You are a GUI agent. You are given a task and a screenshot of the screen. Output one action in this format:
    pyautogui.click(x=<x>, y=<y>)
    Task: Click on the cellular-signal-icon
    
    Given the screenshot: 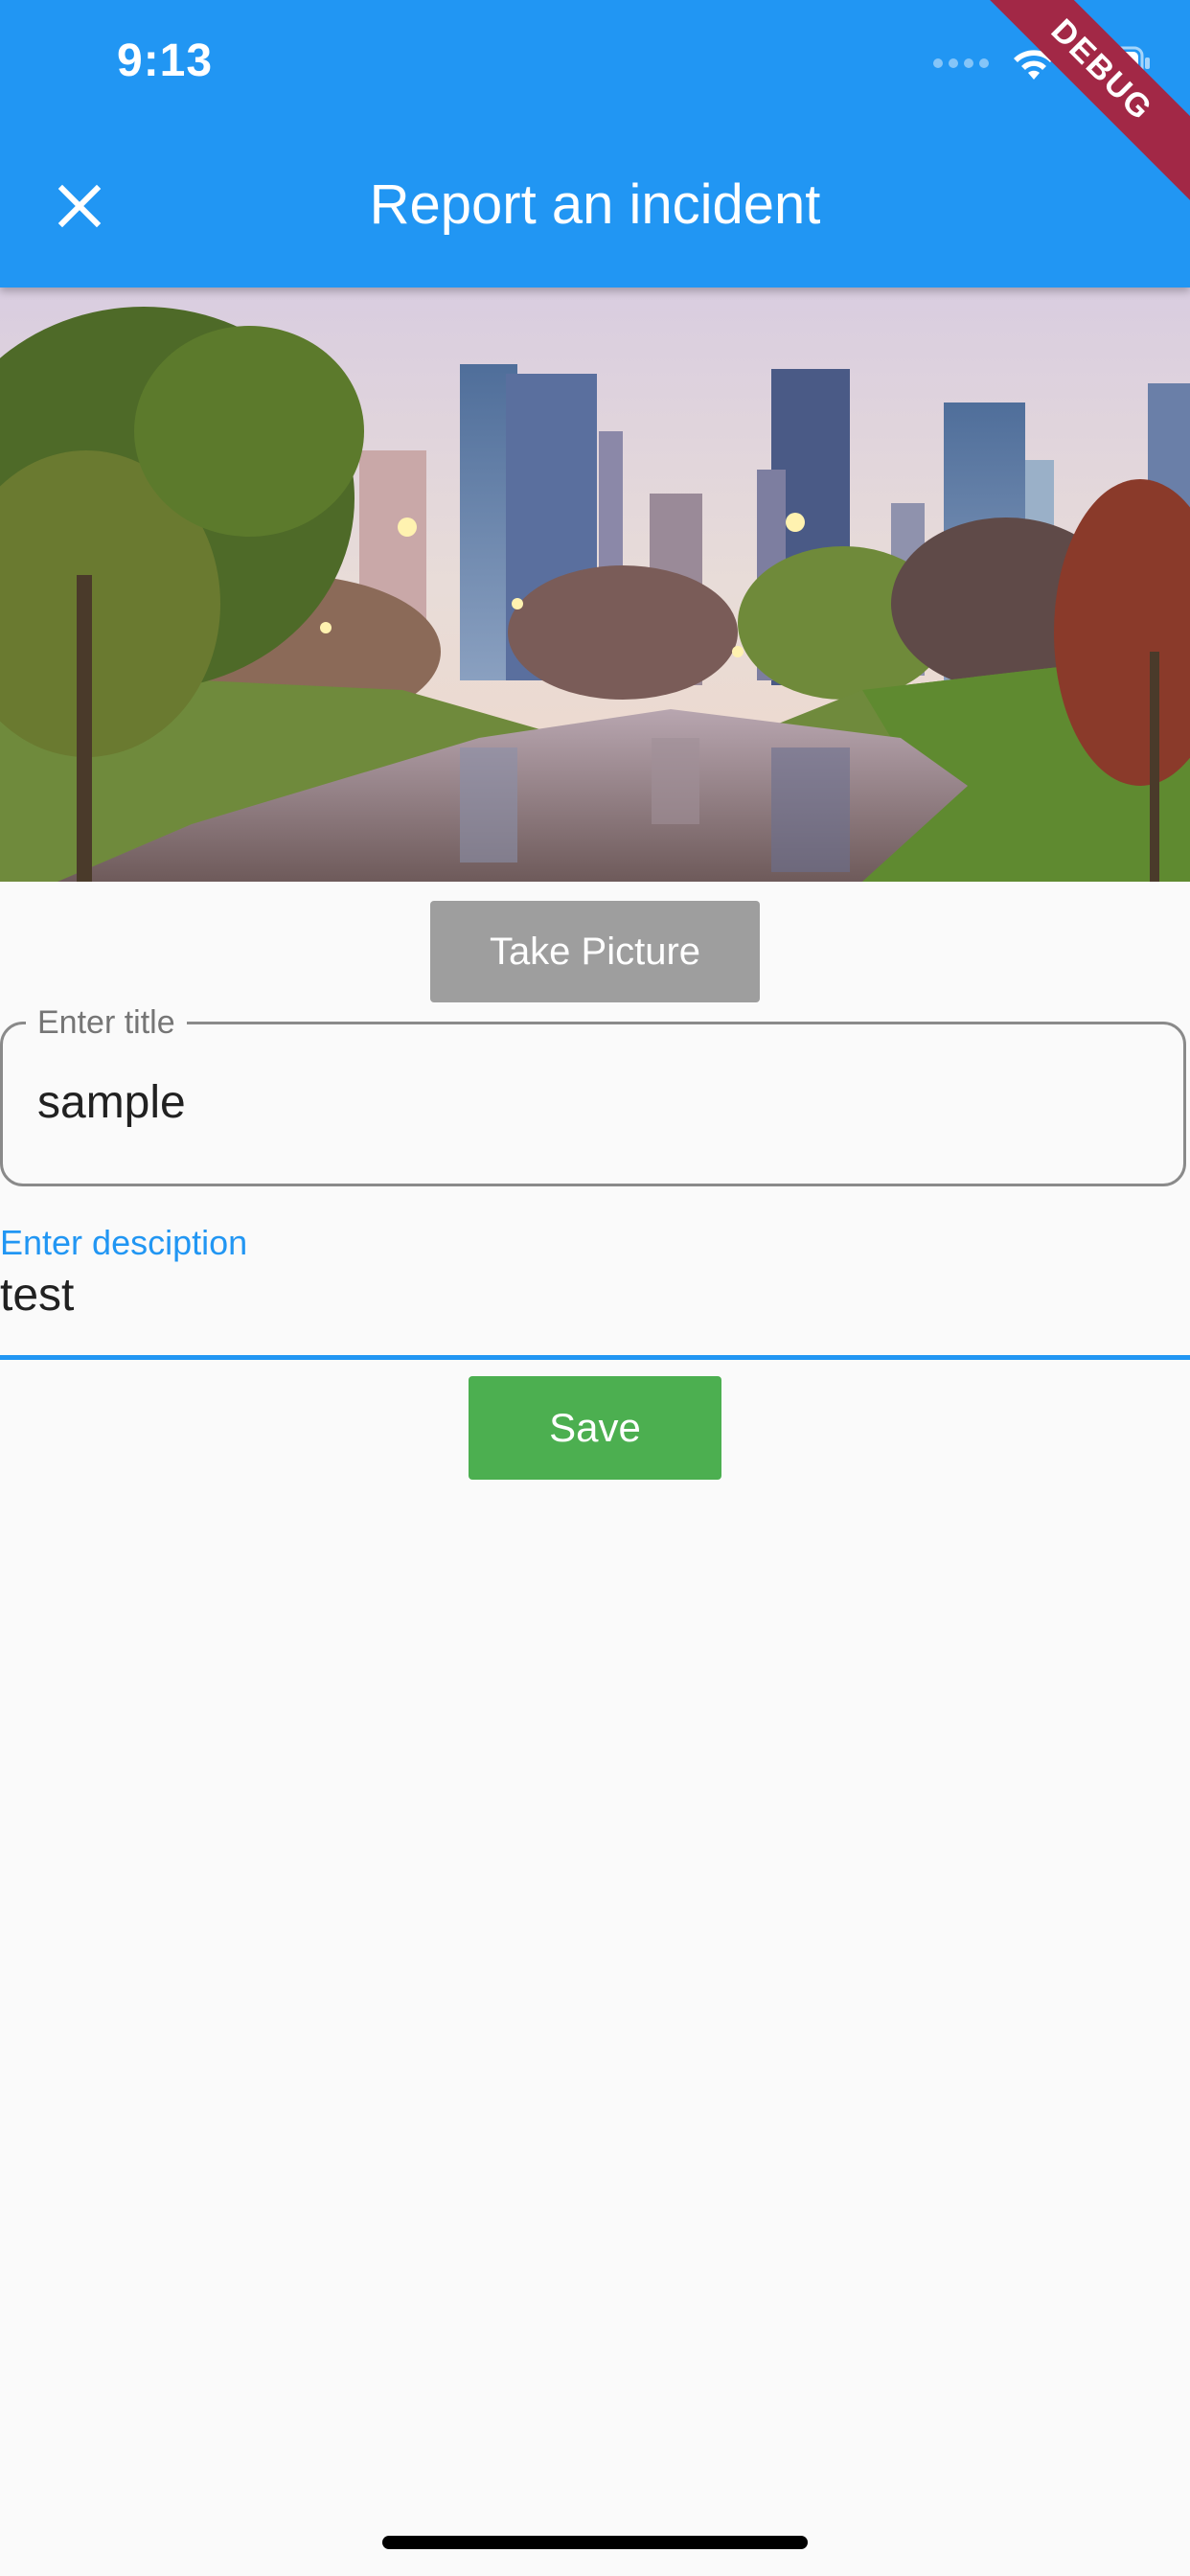 What is the action you would take?
    pyautogui.click(x=961, y=63)
    